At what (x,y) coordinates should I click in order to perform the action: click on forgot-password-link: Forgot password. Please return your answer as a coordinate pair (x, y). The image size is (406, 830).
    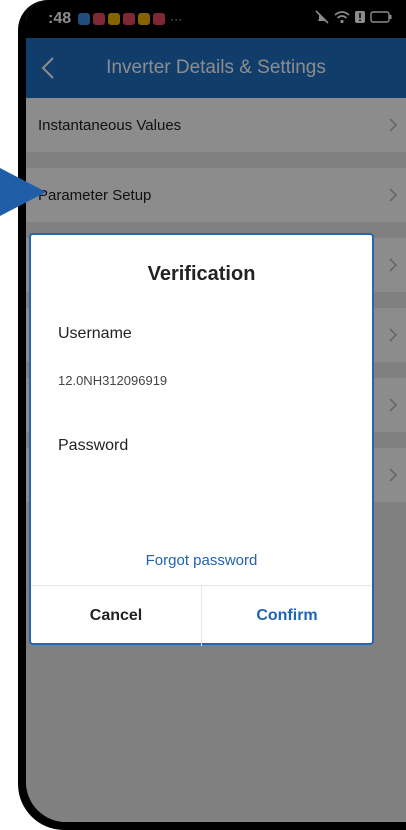
    Looking at the image, I should click on (201, 560).